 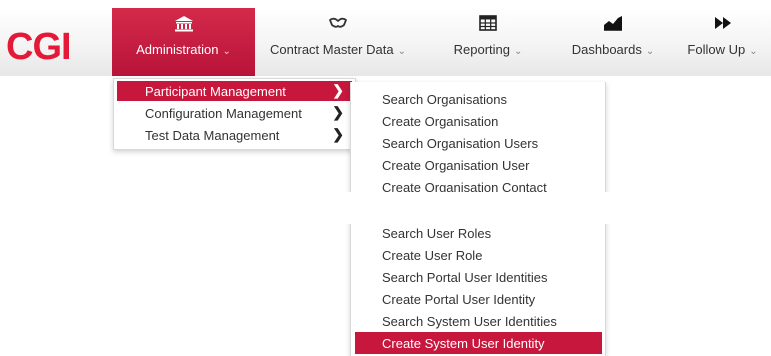 I want to click on menu-test-data-management: Test Data Management ❯, so click(x=234, y=135).